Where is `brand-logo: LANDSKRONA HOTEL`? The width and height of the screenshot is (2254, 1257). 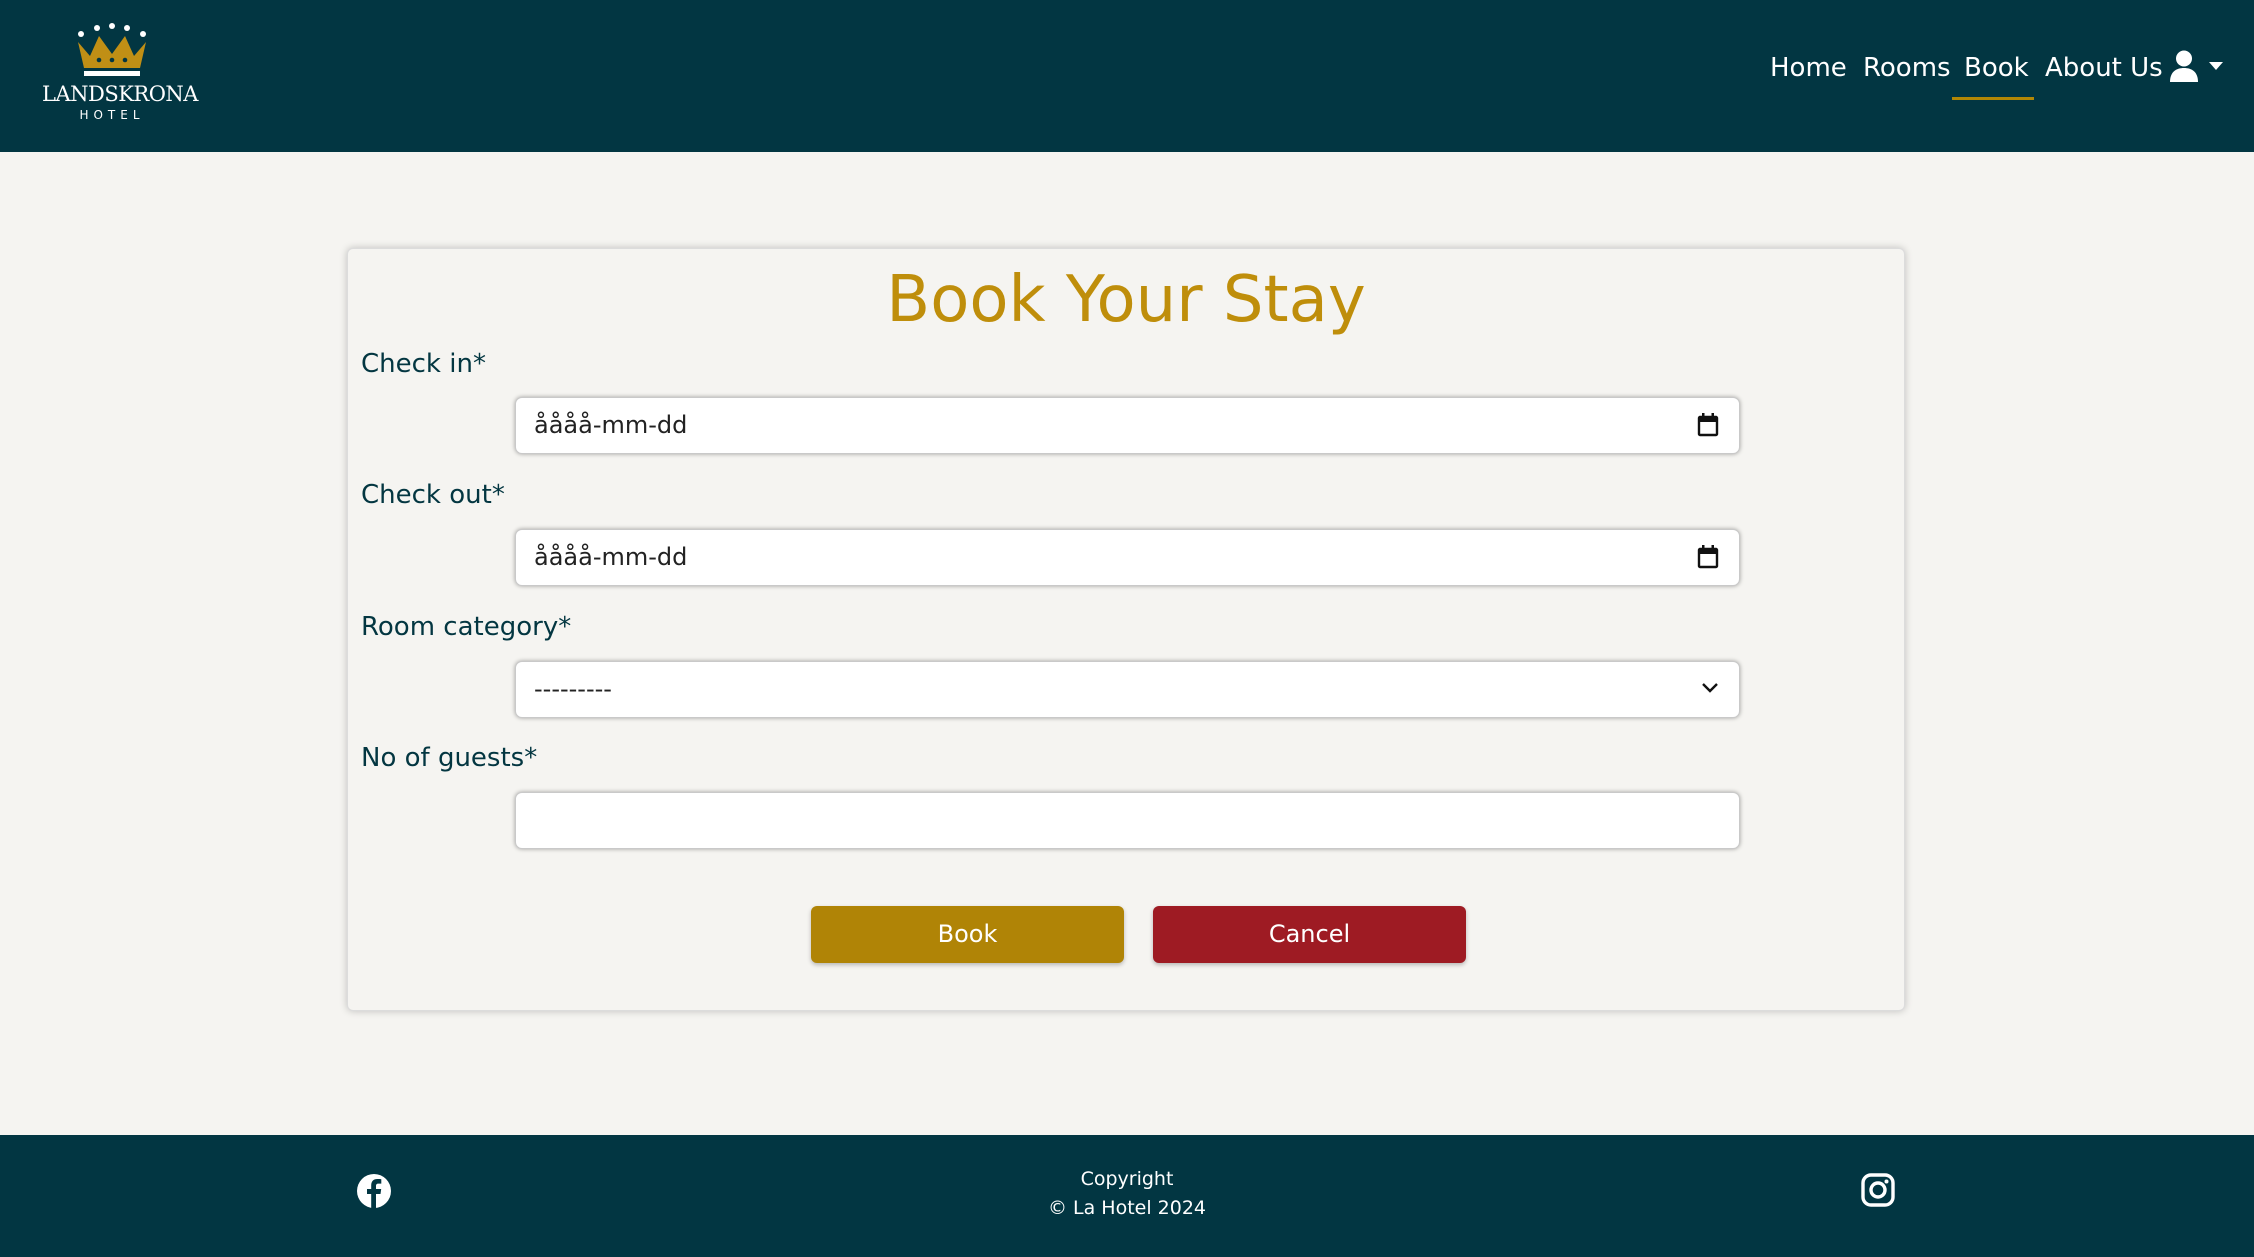 brand-logo: LANDSKRONA HOTEL is located at coordinates (120, 74).